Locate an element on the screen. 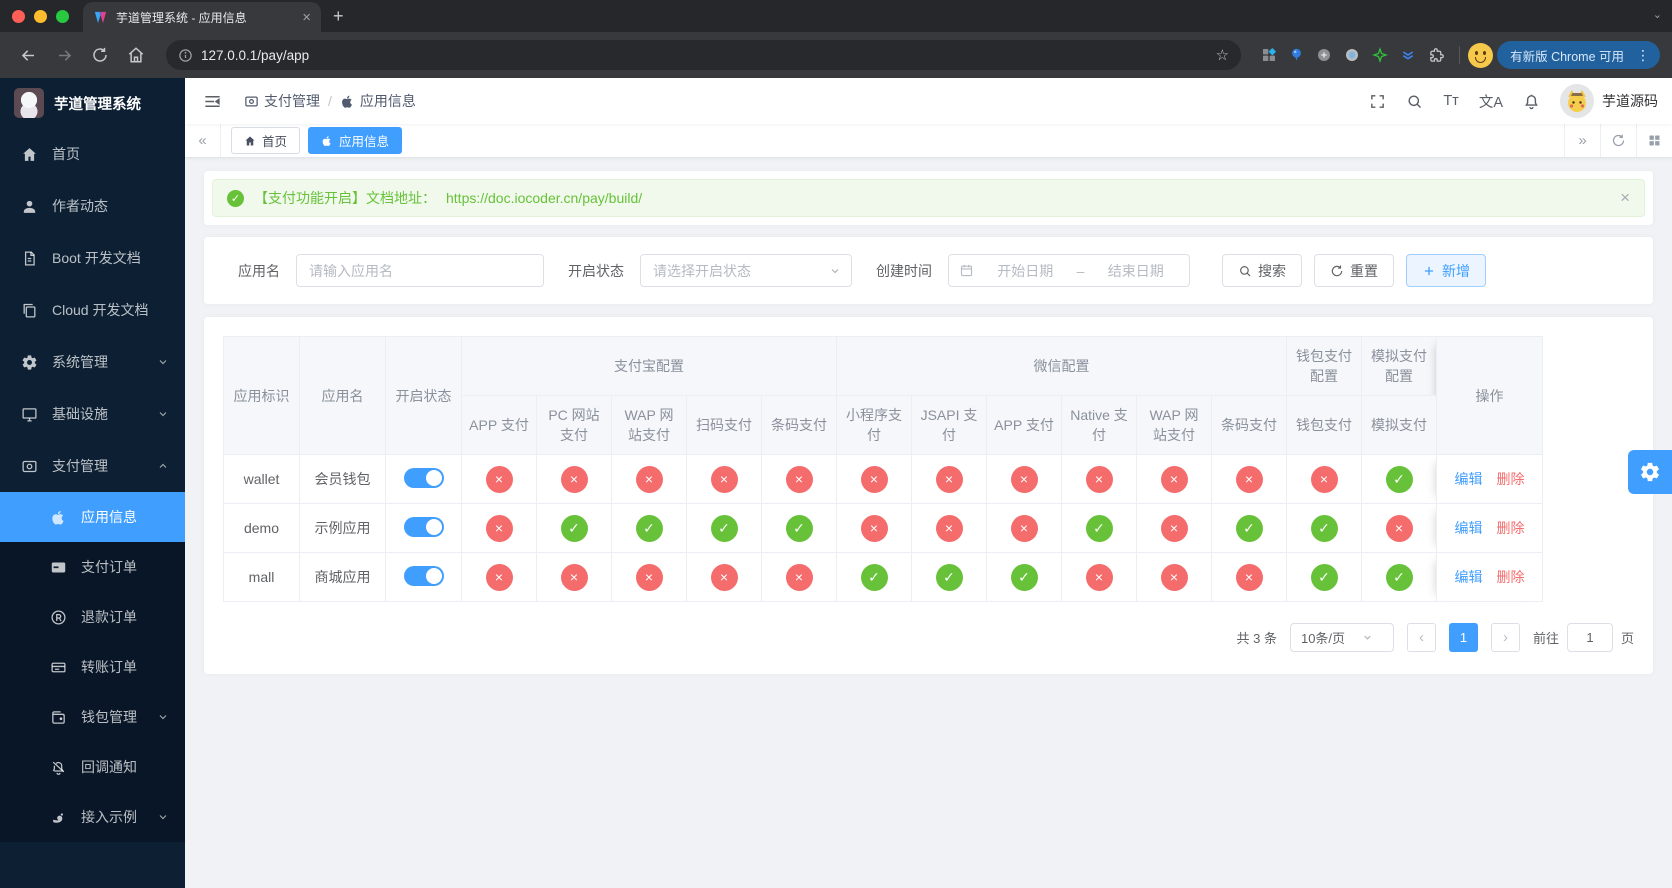 This screenshot has height=888, width=1672. url-text: 127.0.0.1/pay/app is located at coordinates (704, 55).